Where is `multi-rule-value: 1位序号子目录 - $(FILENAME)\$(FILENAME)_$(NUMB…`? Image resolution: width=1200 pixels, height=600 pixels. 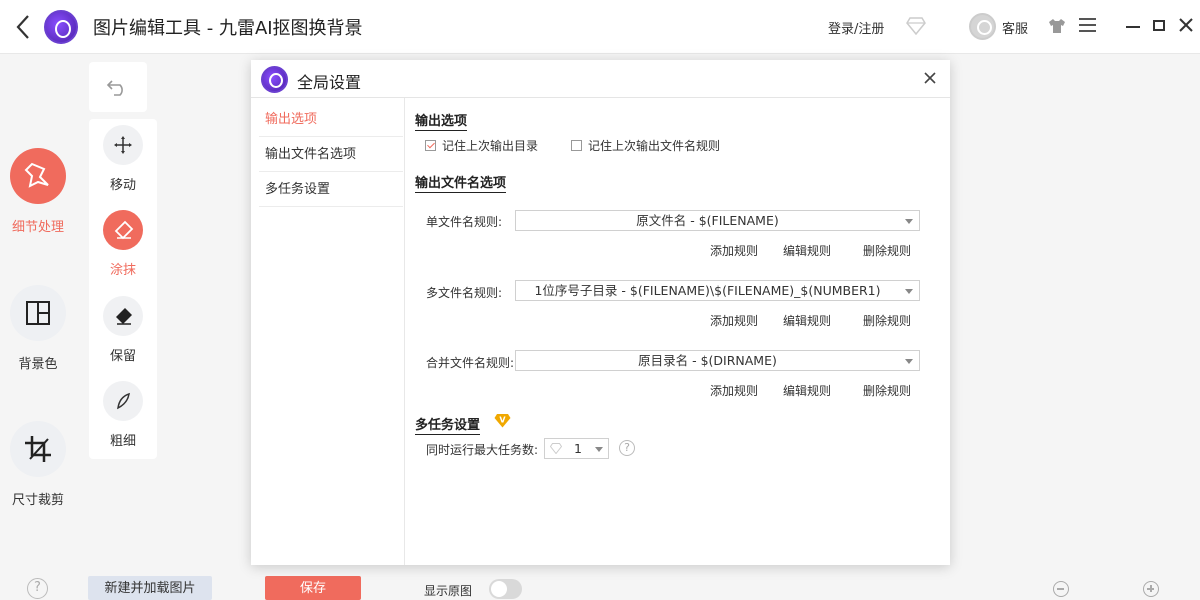 multi-rule-value: 1位序号子目录 - $(FILENAME)\$(FILENAME)_$(NUMB… is located at coordinates (707, 290).